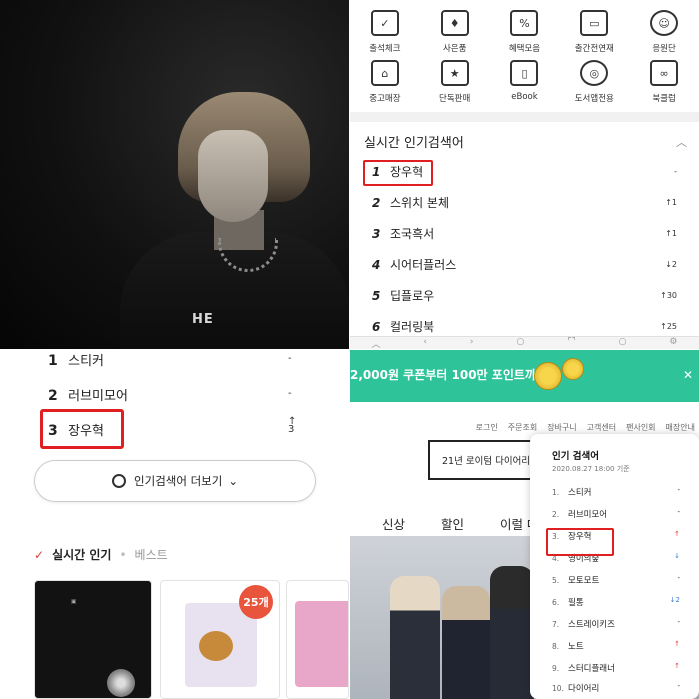 Image resolution: width=699 pixels, height=699 pixels. I want to click on web-rank-row: 2 러브미모어, so click(88, 394).